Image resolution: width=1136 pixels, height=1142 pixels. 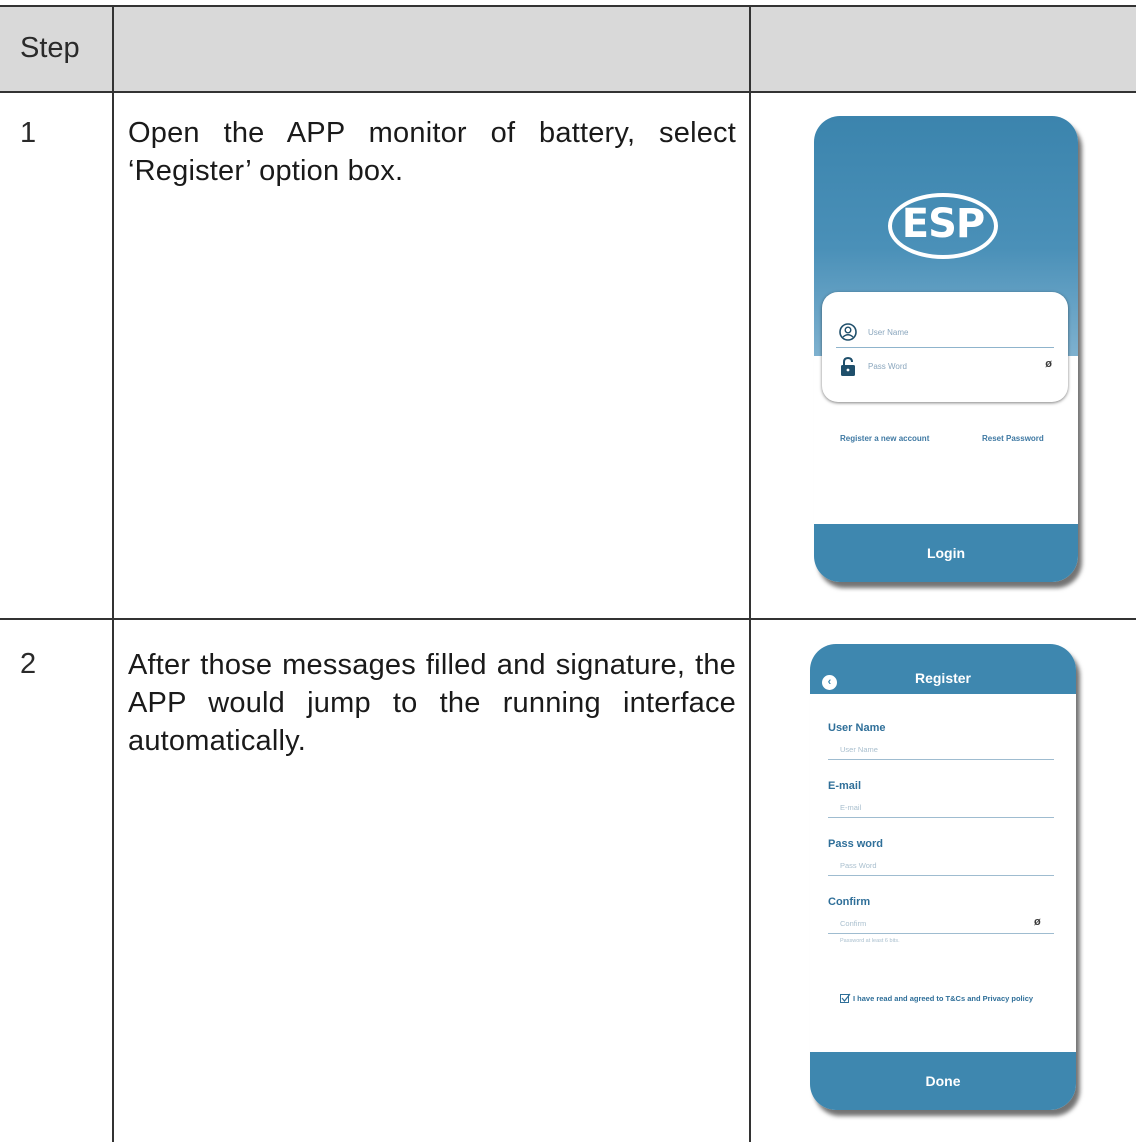 I want to click on password-hint: Password at least 6 bits., so click(x=870, y=941).